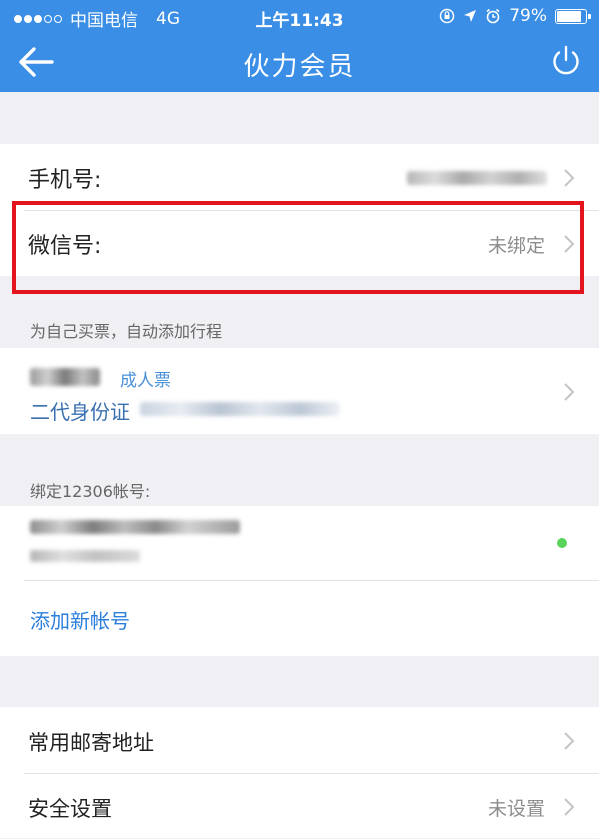 The image size is (599, 839). I want to click on location-icon, so click(470, 16).